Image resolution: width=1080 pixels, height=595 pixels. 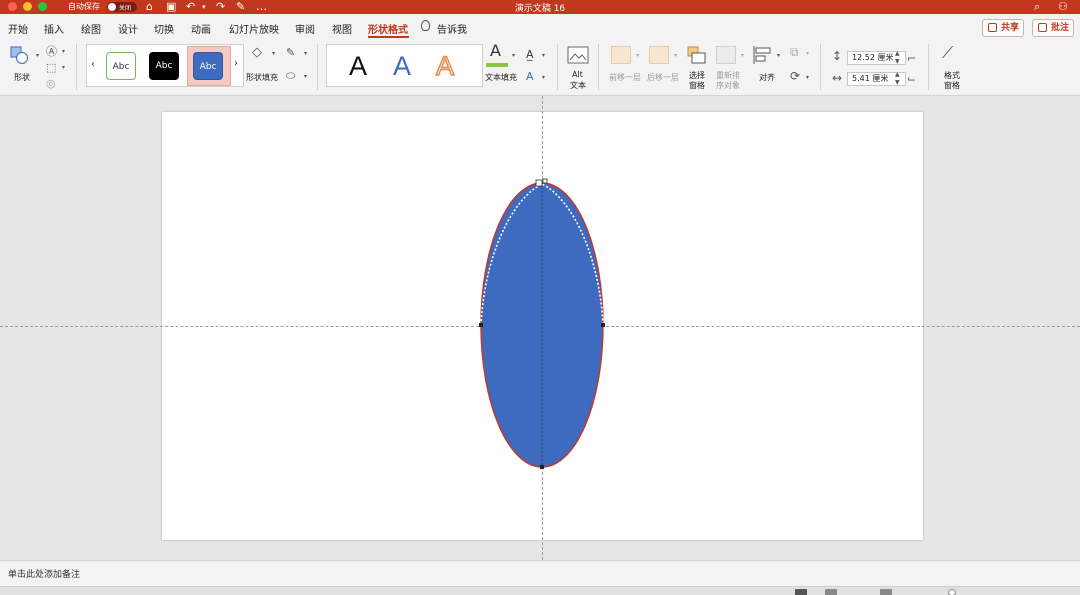 What do you see at coordinates (445, 66) in the screenshot?
I see `wordart-orange-outline: A` at bounding box center [445, 66].